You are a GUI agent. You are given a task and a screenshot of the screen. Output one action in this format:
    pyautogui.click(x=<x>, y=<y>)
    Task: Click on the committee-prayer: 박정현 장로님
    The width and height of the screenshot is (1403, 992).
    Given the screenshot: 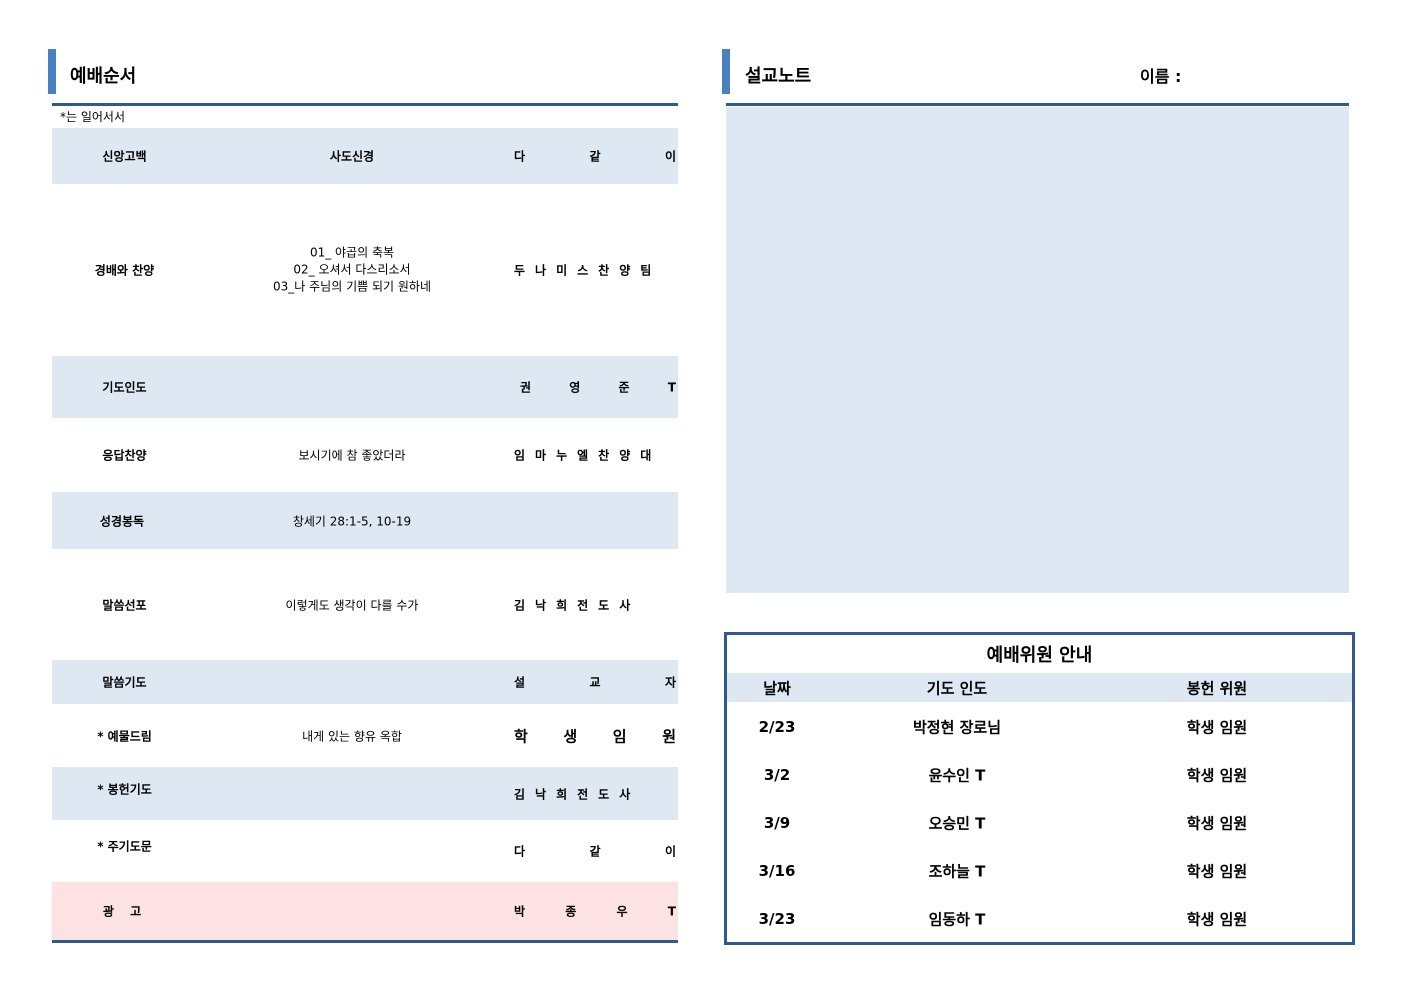 What is the action you would take?
    pyautogui.click(x=957, y=727)
    